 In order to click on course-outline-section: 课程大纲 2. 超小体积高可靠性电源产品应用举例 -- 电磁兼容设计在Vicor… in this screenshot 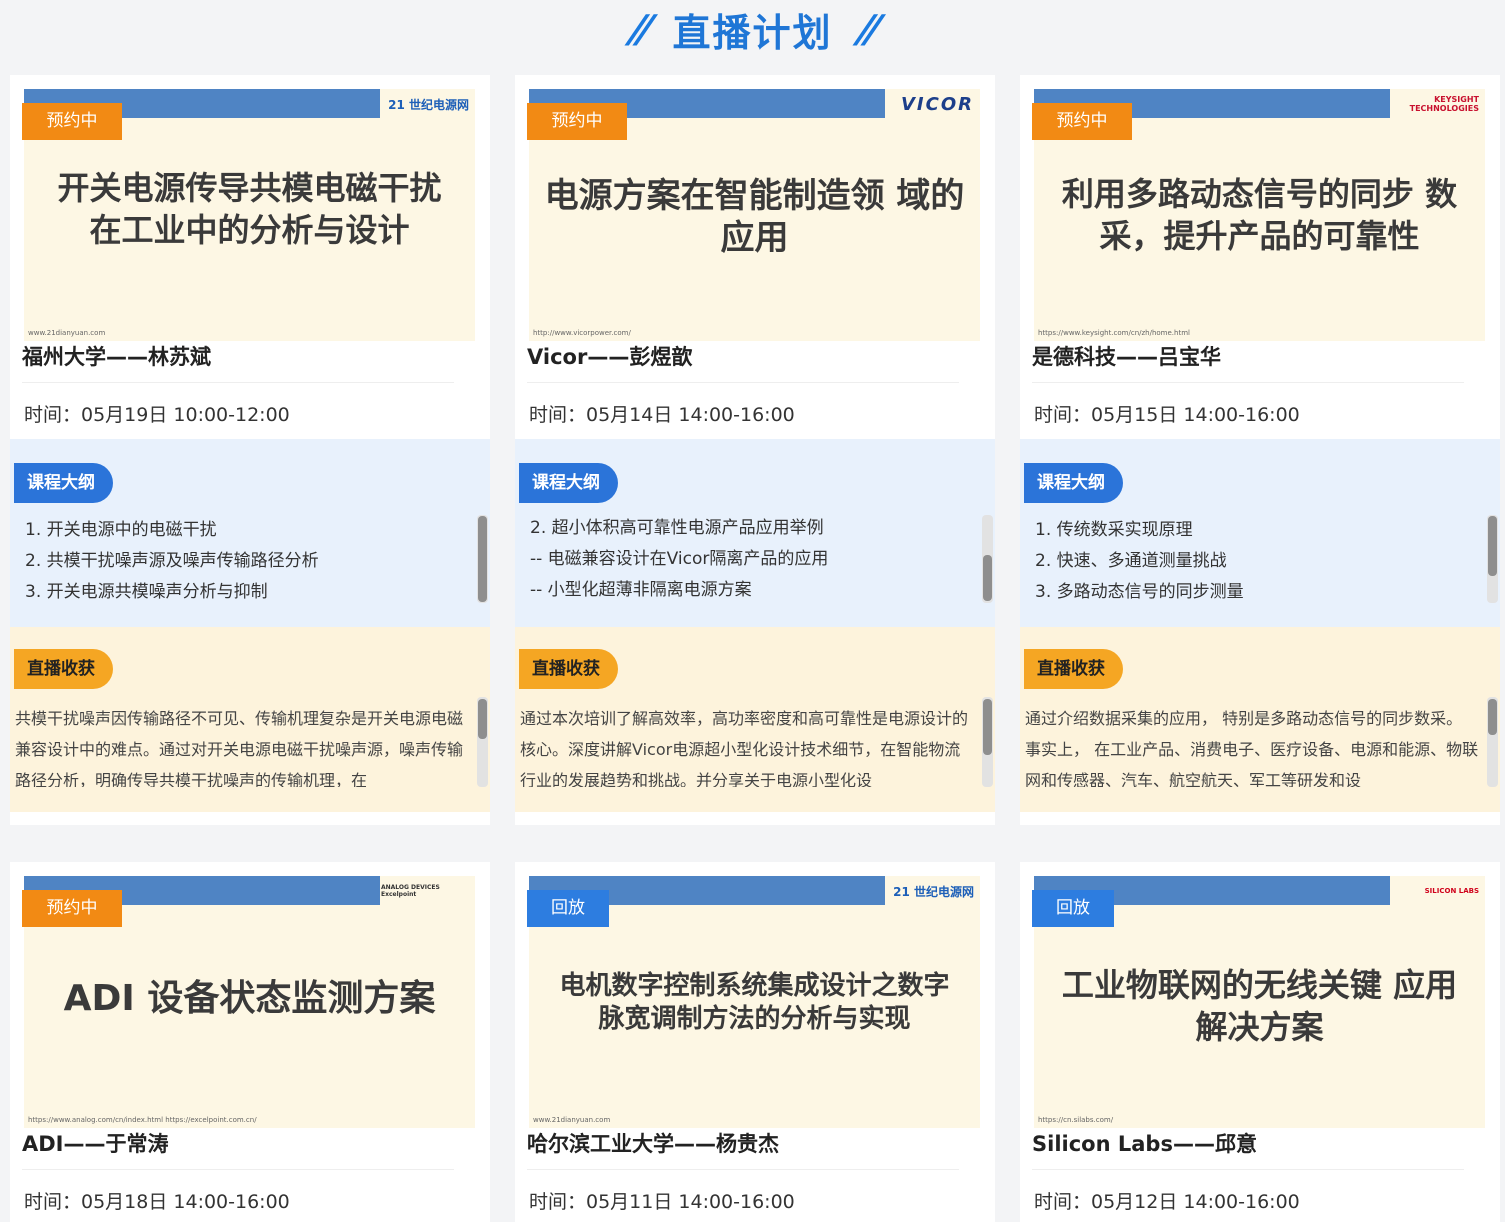, I will do `click(755, 533)`.